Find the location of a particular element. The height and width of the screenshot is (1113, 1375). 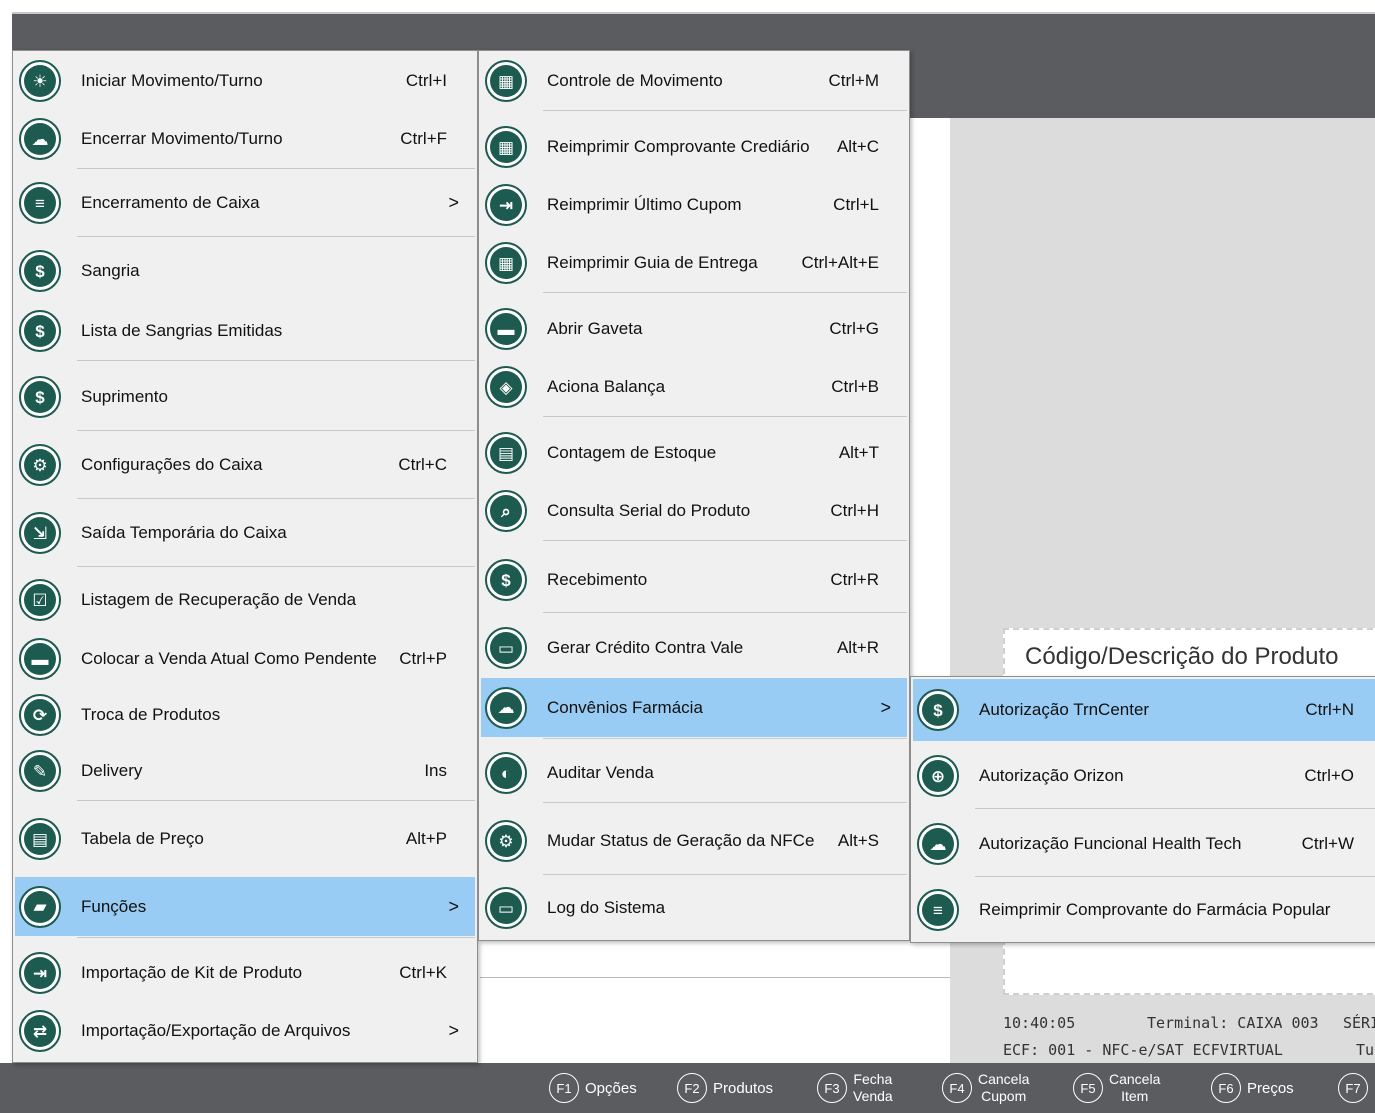

menu-item-suprimento: $ Suprimento is located at coordinates (245, 397).